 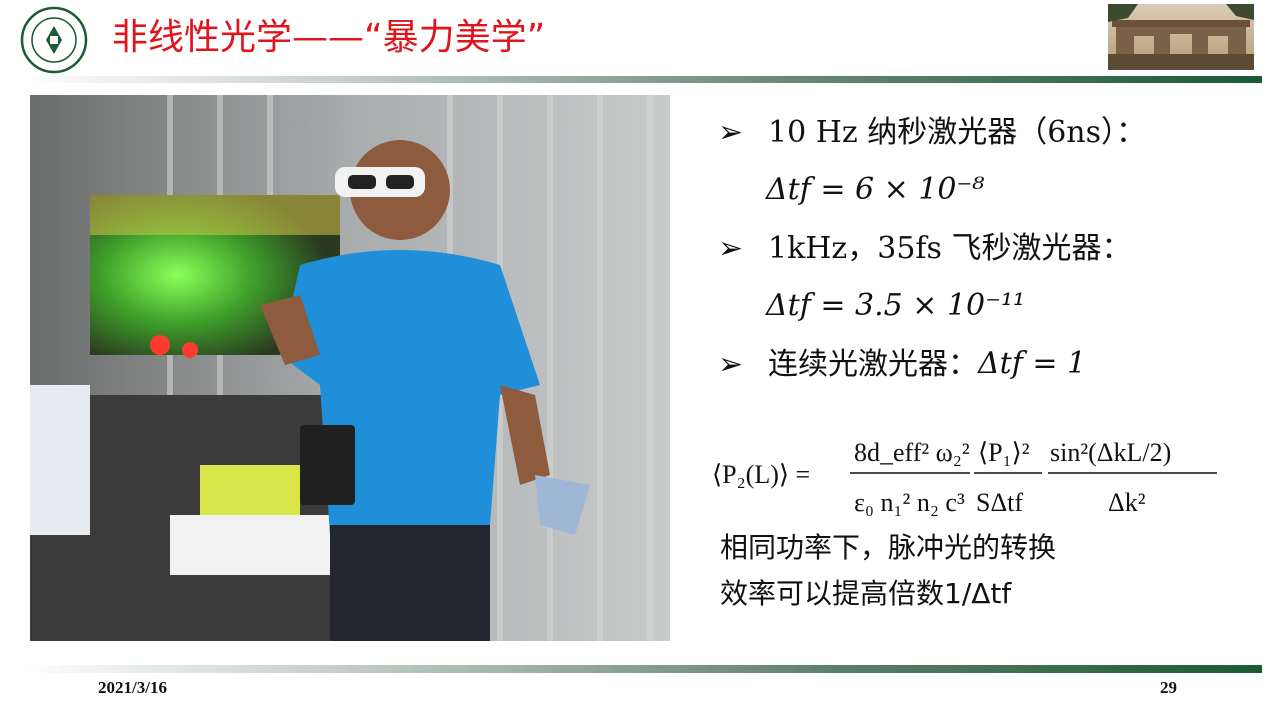 What do you see at coordinates (873, 364) in the screenshot?
I see `bullet-label: 连续光激光器：` at bounding box center [873, 364].